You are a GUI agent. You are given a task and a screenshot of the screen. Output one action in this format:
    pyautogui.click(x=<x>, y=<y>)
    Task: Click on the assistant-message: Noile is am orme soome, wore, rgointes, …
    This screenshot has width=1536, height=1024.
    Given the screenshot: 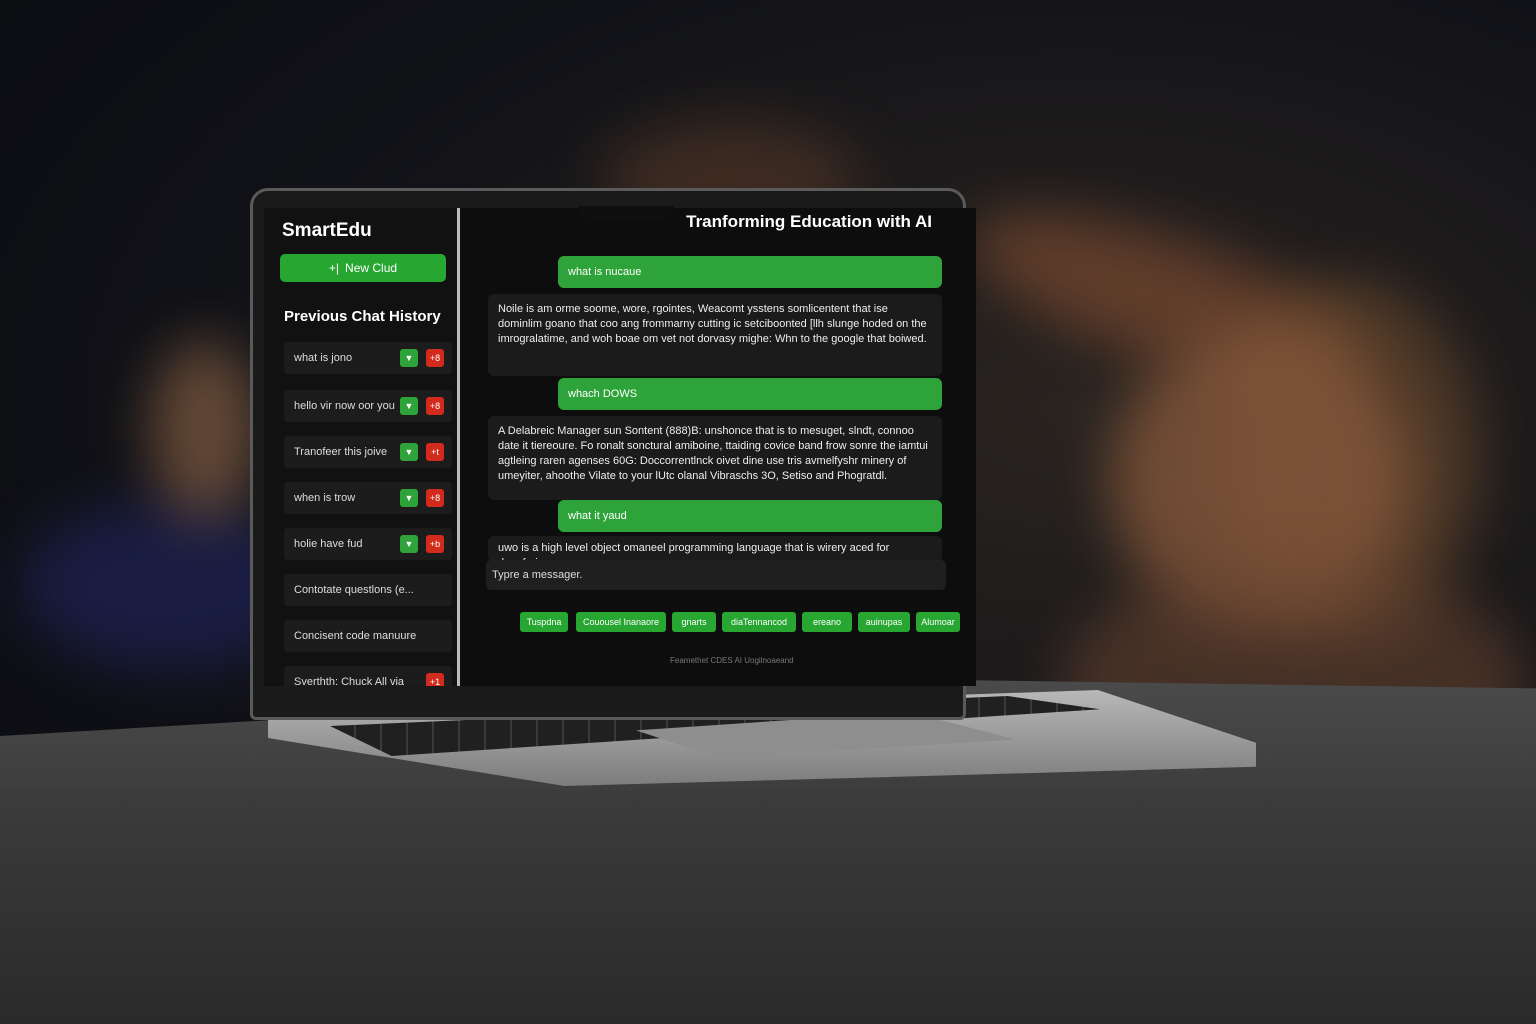 What is the action you would take?
    pyautogui.click(x=715, y=335)
    